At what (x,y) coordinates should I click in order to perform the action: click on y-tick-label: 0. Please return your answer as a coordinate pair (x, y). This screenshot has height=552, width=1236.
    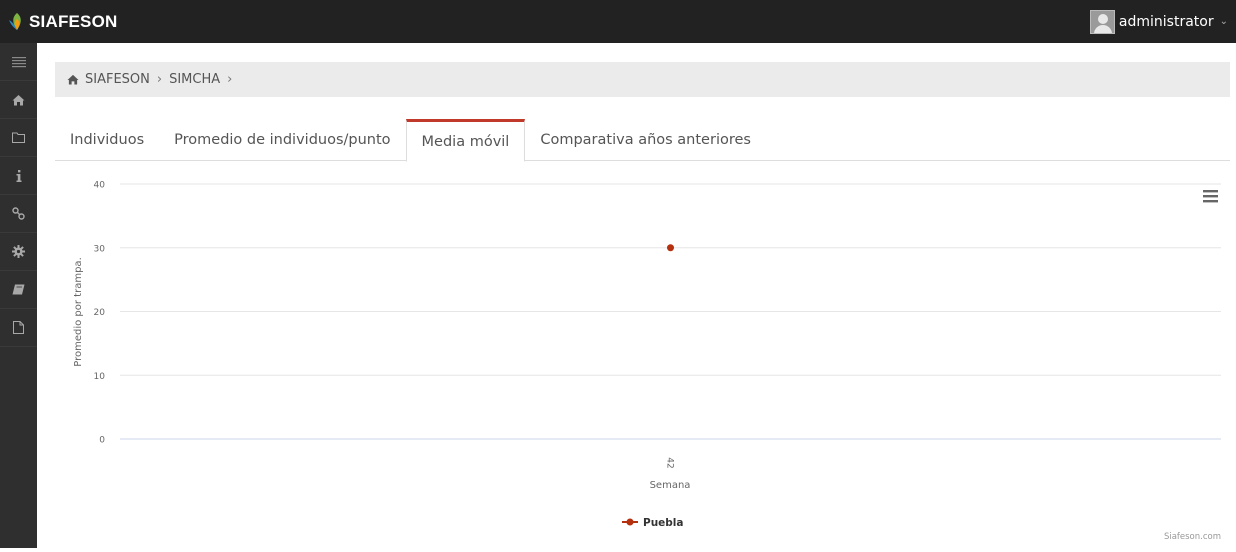
    Looking at the image, I should click on (102, 441).